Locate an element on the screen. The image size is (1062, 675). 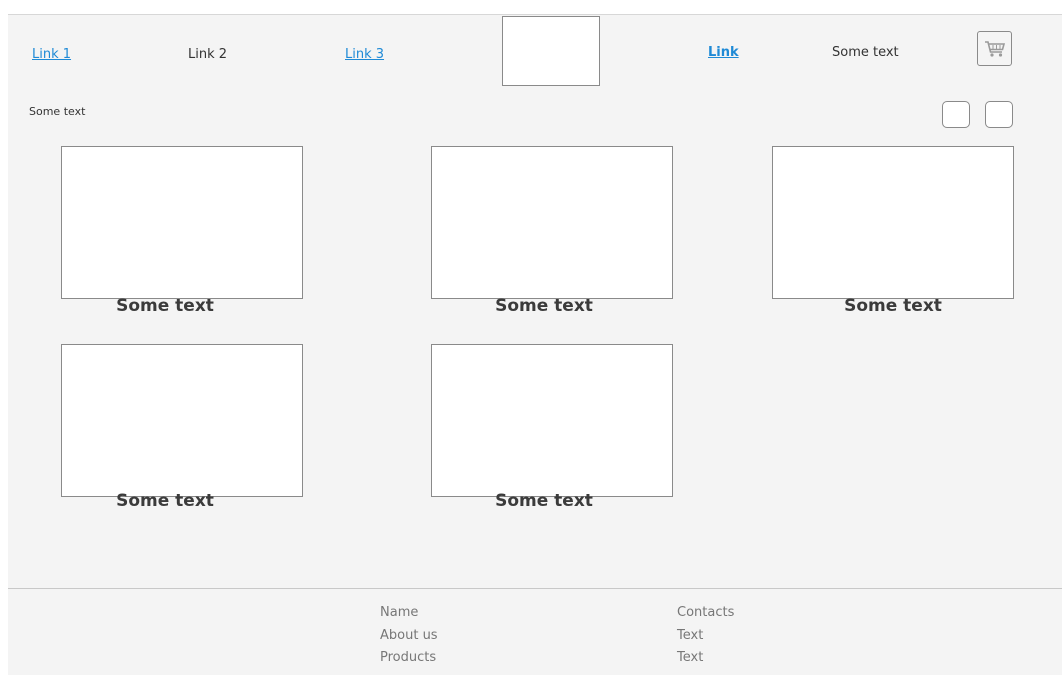
footer-column-2: Contacts Text Text is located at coordinates (705, 636).